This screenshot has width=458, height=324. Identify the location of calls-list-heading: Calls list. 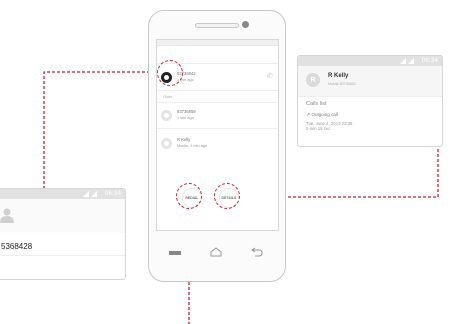
(316, 104).